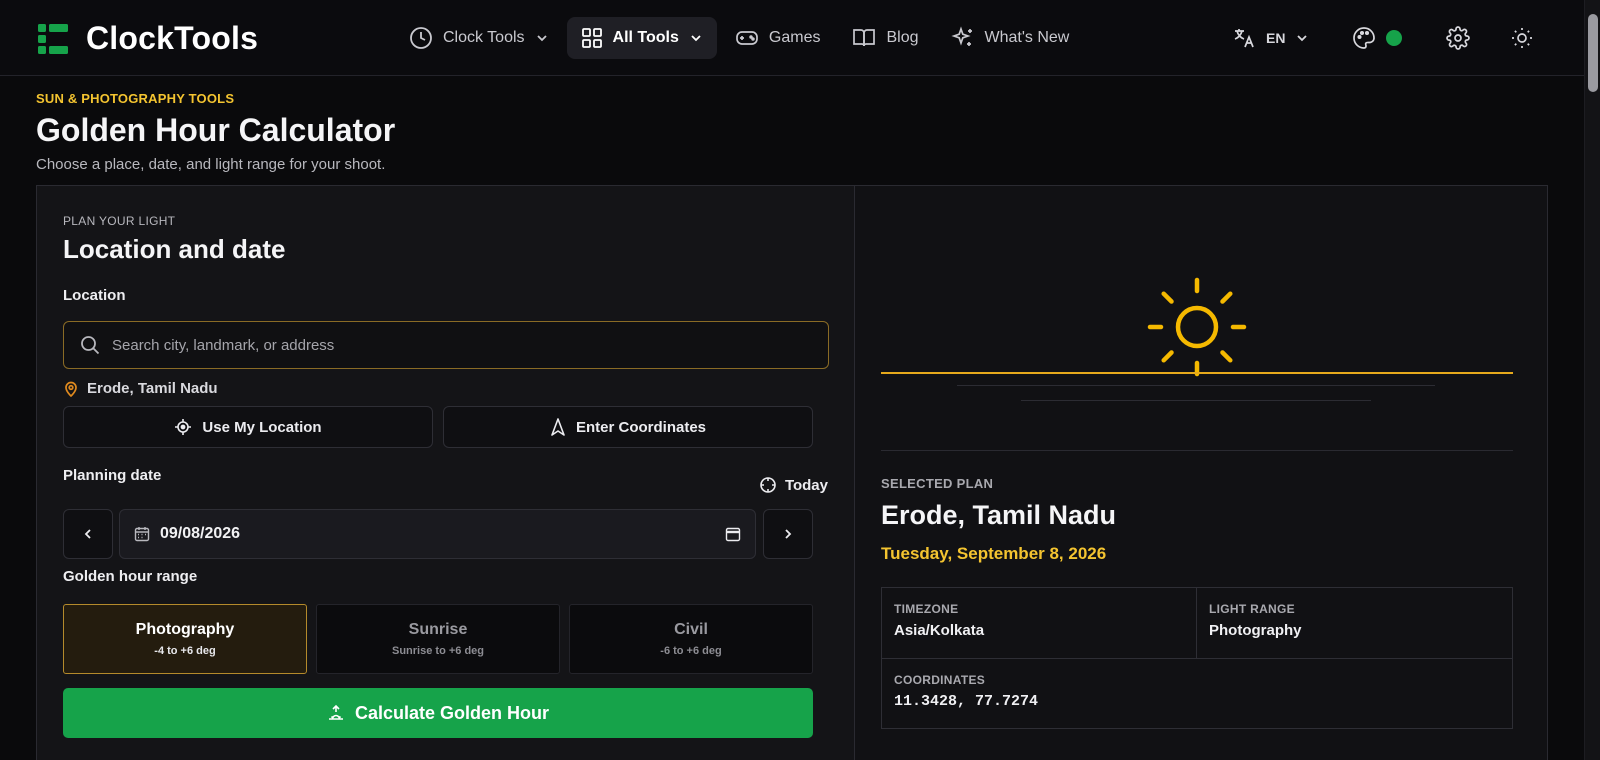 This screenshot has height=760, width=1600. What do you see at coordinates (1197, 691) in the screenshot?
I see `coordinates-cell: COORDINATES 11.3428, 77.7274` at bounding box center [1197, 691].